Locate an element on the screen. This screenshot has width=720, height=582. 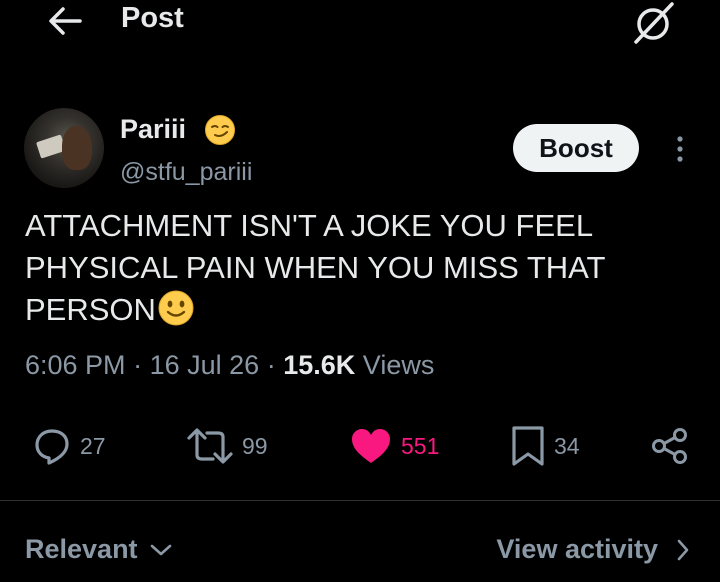
like-button: 551 is located at coordinates (394, 446).